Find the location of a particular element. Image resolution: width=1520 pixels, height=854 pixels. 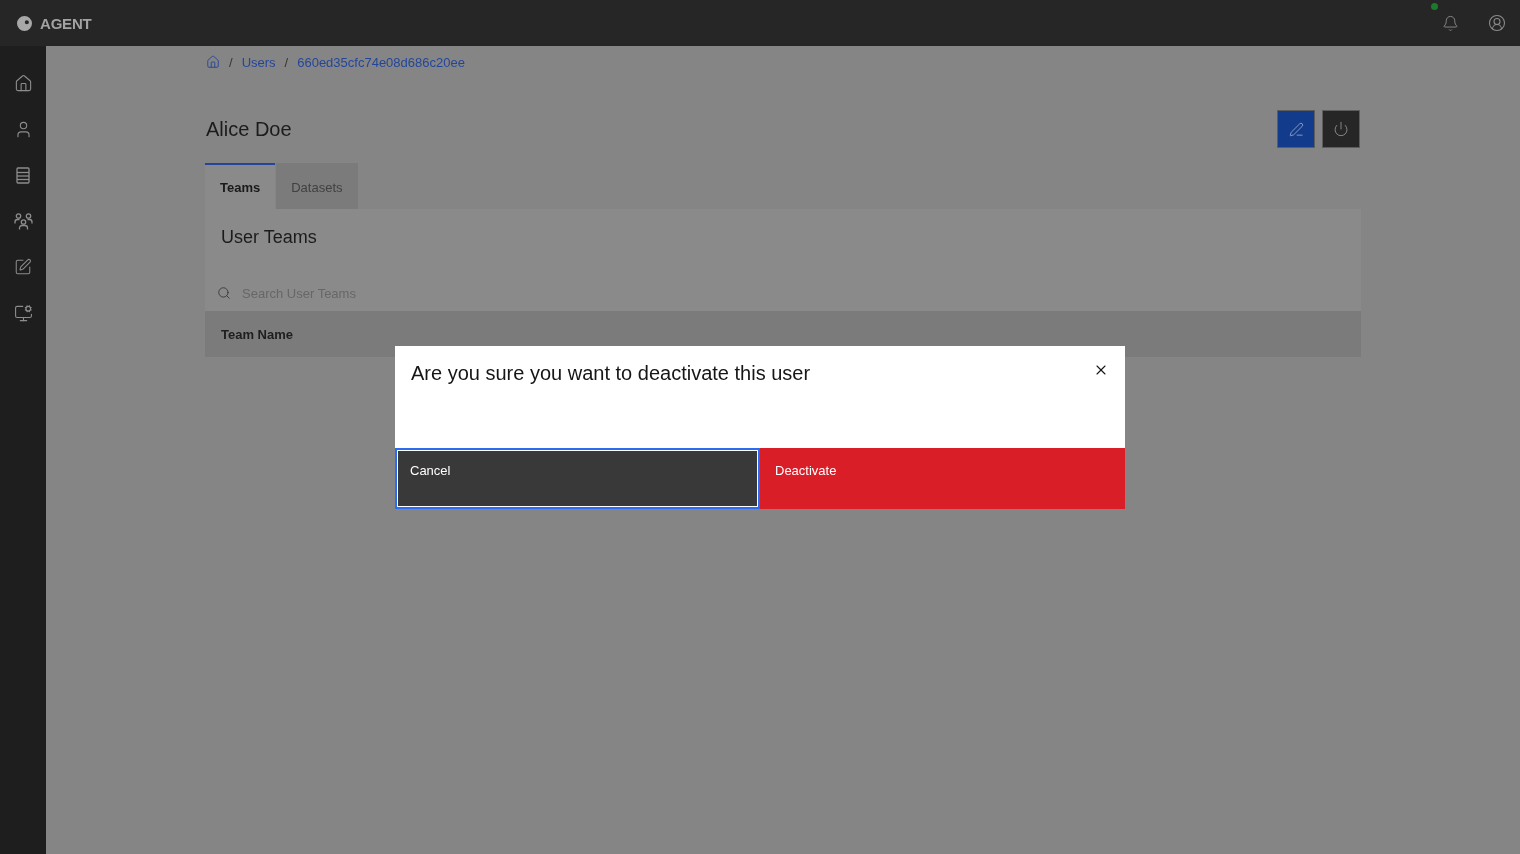

panel-title: User Teams is located at coordinates (269, 237).